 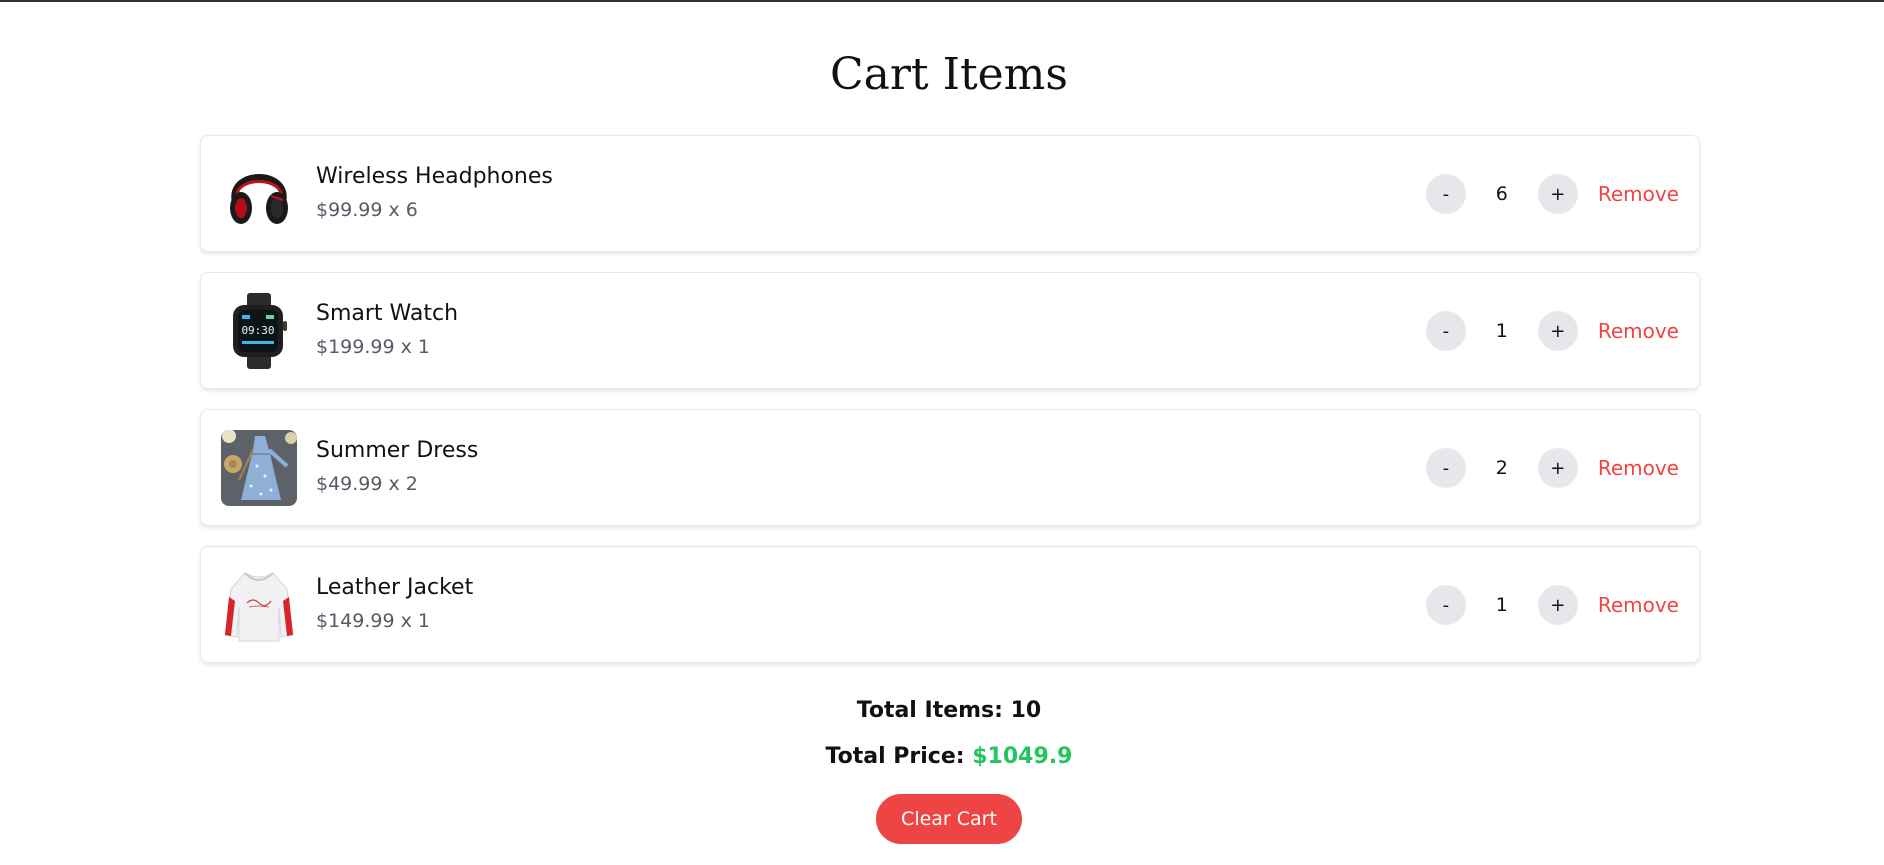 What do you see at coordinates (434, 176) in the screenshot?
I see `item-name: Wireless Headphones` at bounding box center [434, 176].